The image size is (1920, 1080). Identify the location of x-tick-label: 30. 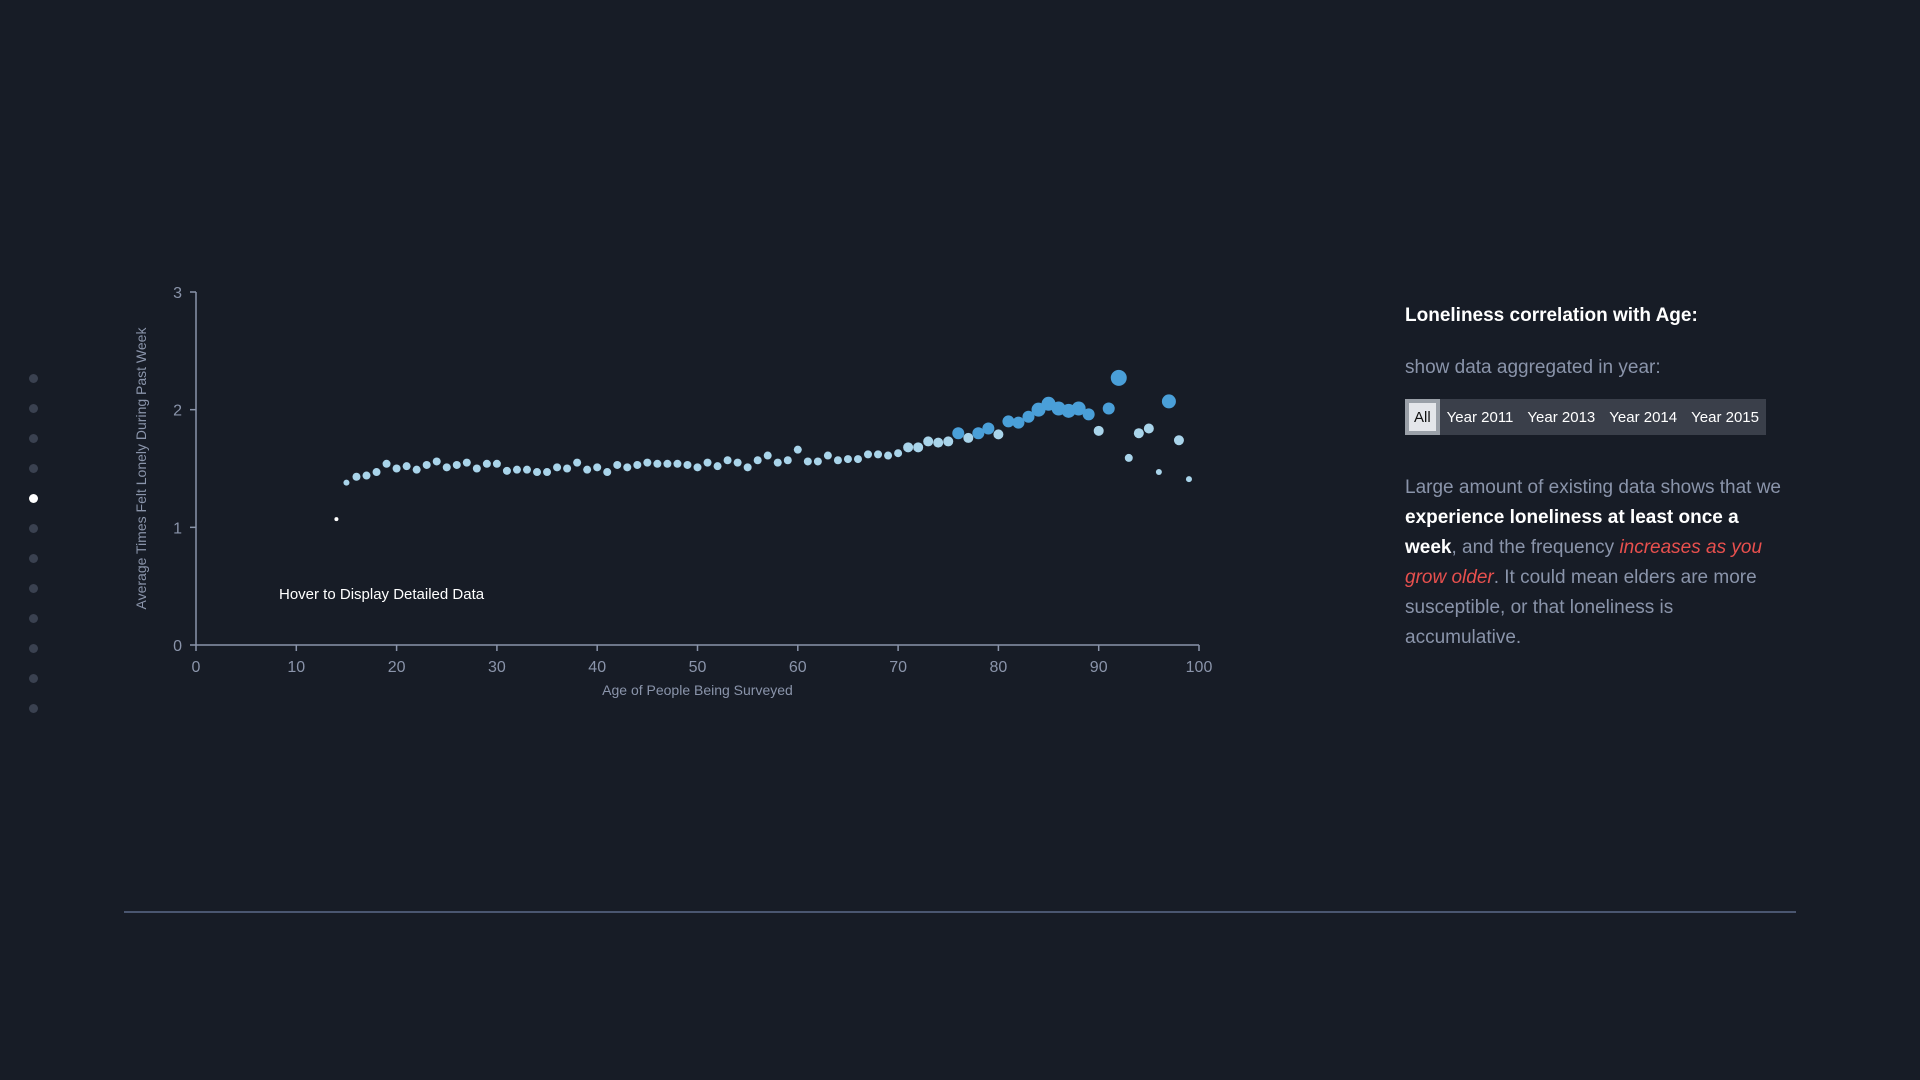
(497, 667).